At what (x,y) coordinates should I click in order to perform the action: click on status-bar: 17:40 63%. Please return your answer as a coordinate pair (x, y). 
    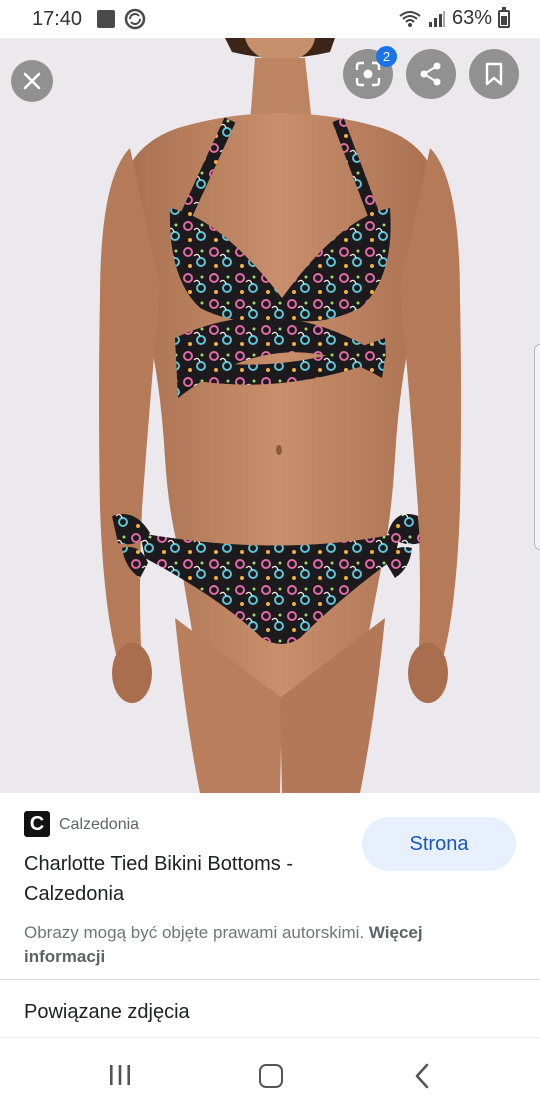
    Looking at the image, I should click on (270, 19).